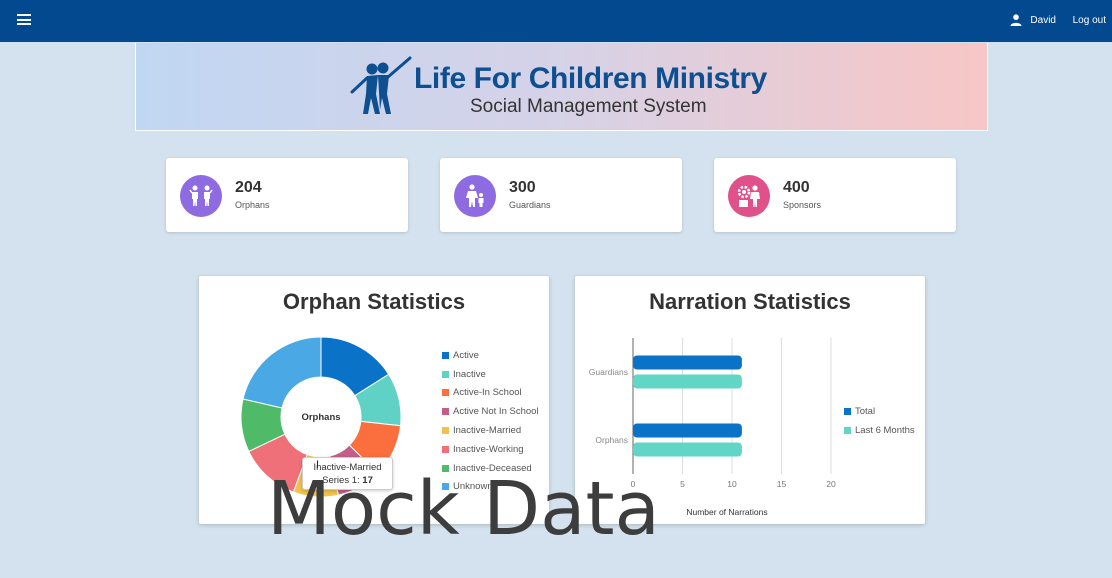 This screenshot has height=578, width=1112. I want to click on logout-link: Log out, so click(1089, 20).